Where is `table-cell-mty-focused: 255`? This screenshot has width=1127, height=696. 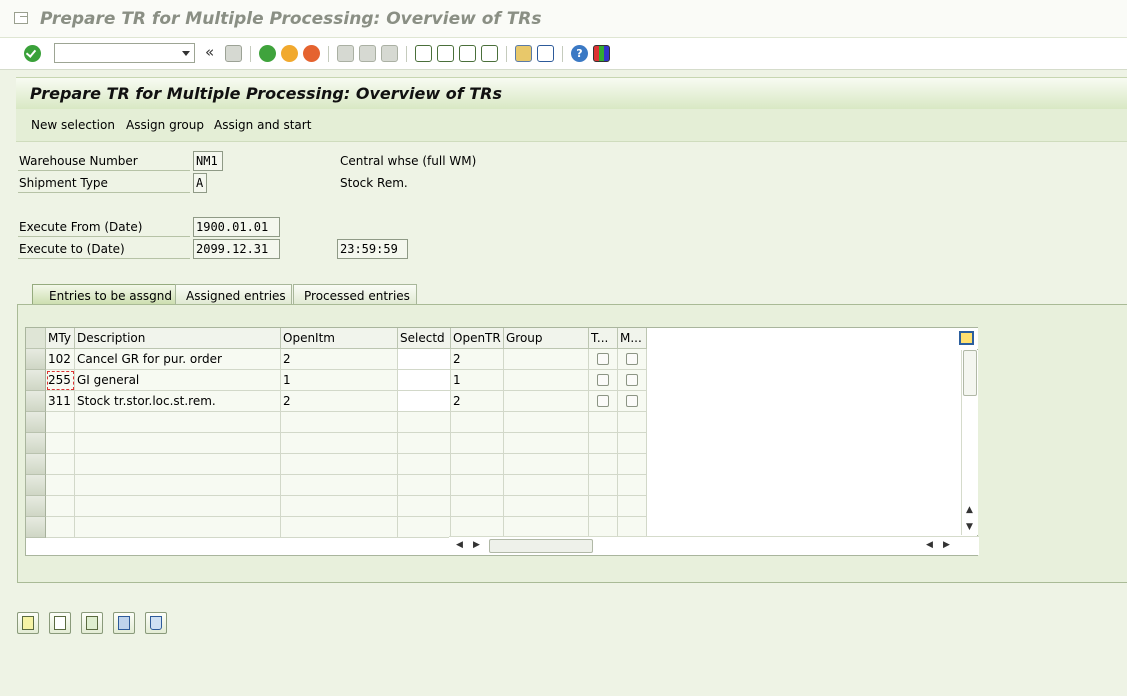
table-cell-mty-focused: 255 is located at coordinates (60, 380).